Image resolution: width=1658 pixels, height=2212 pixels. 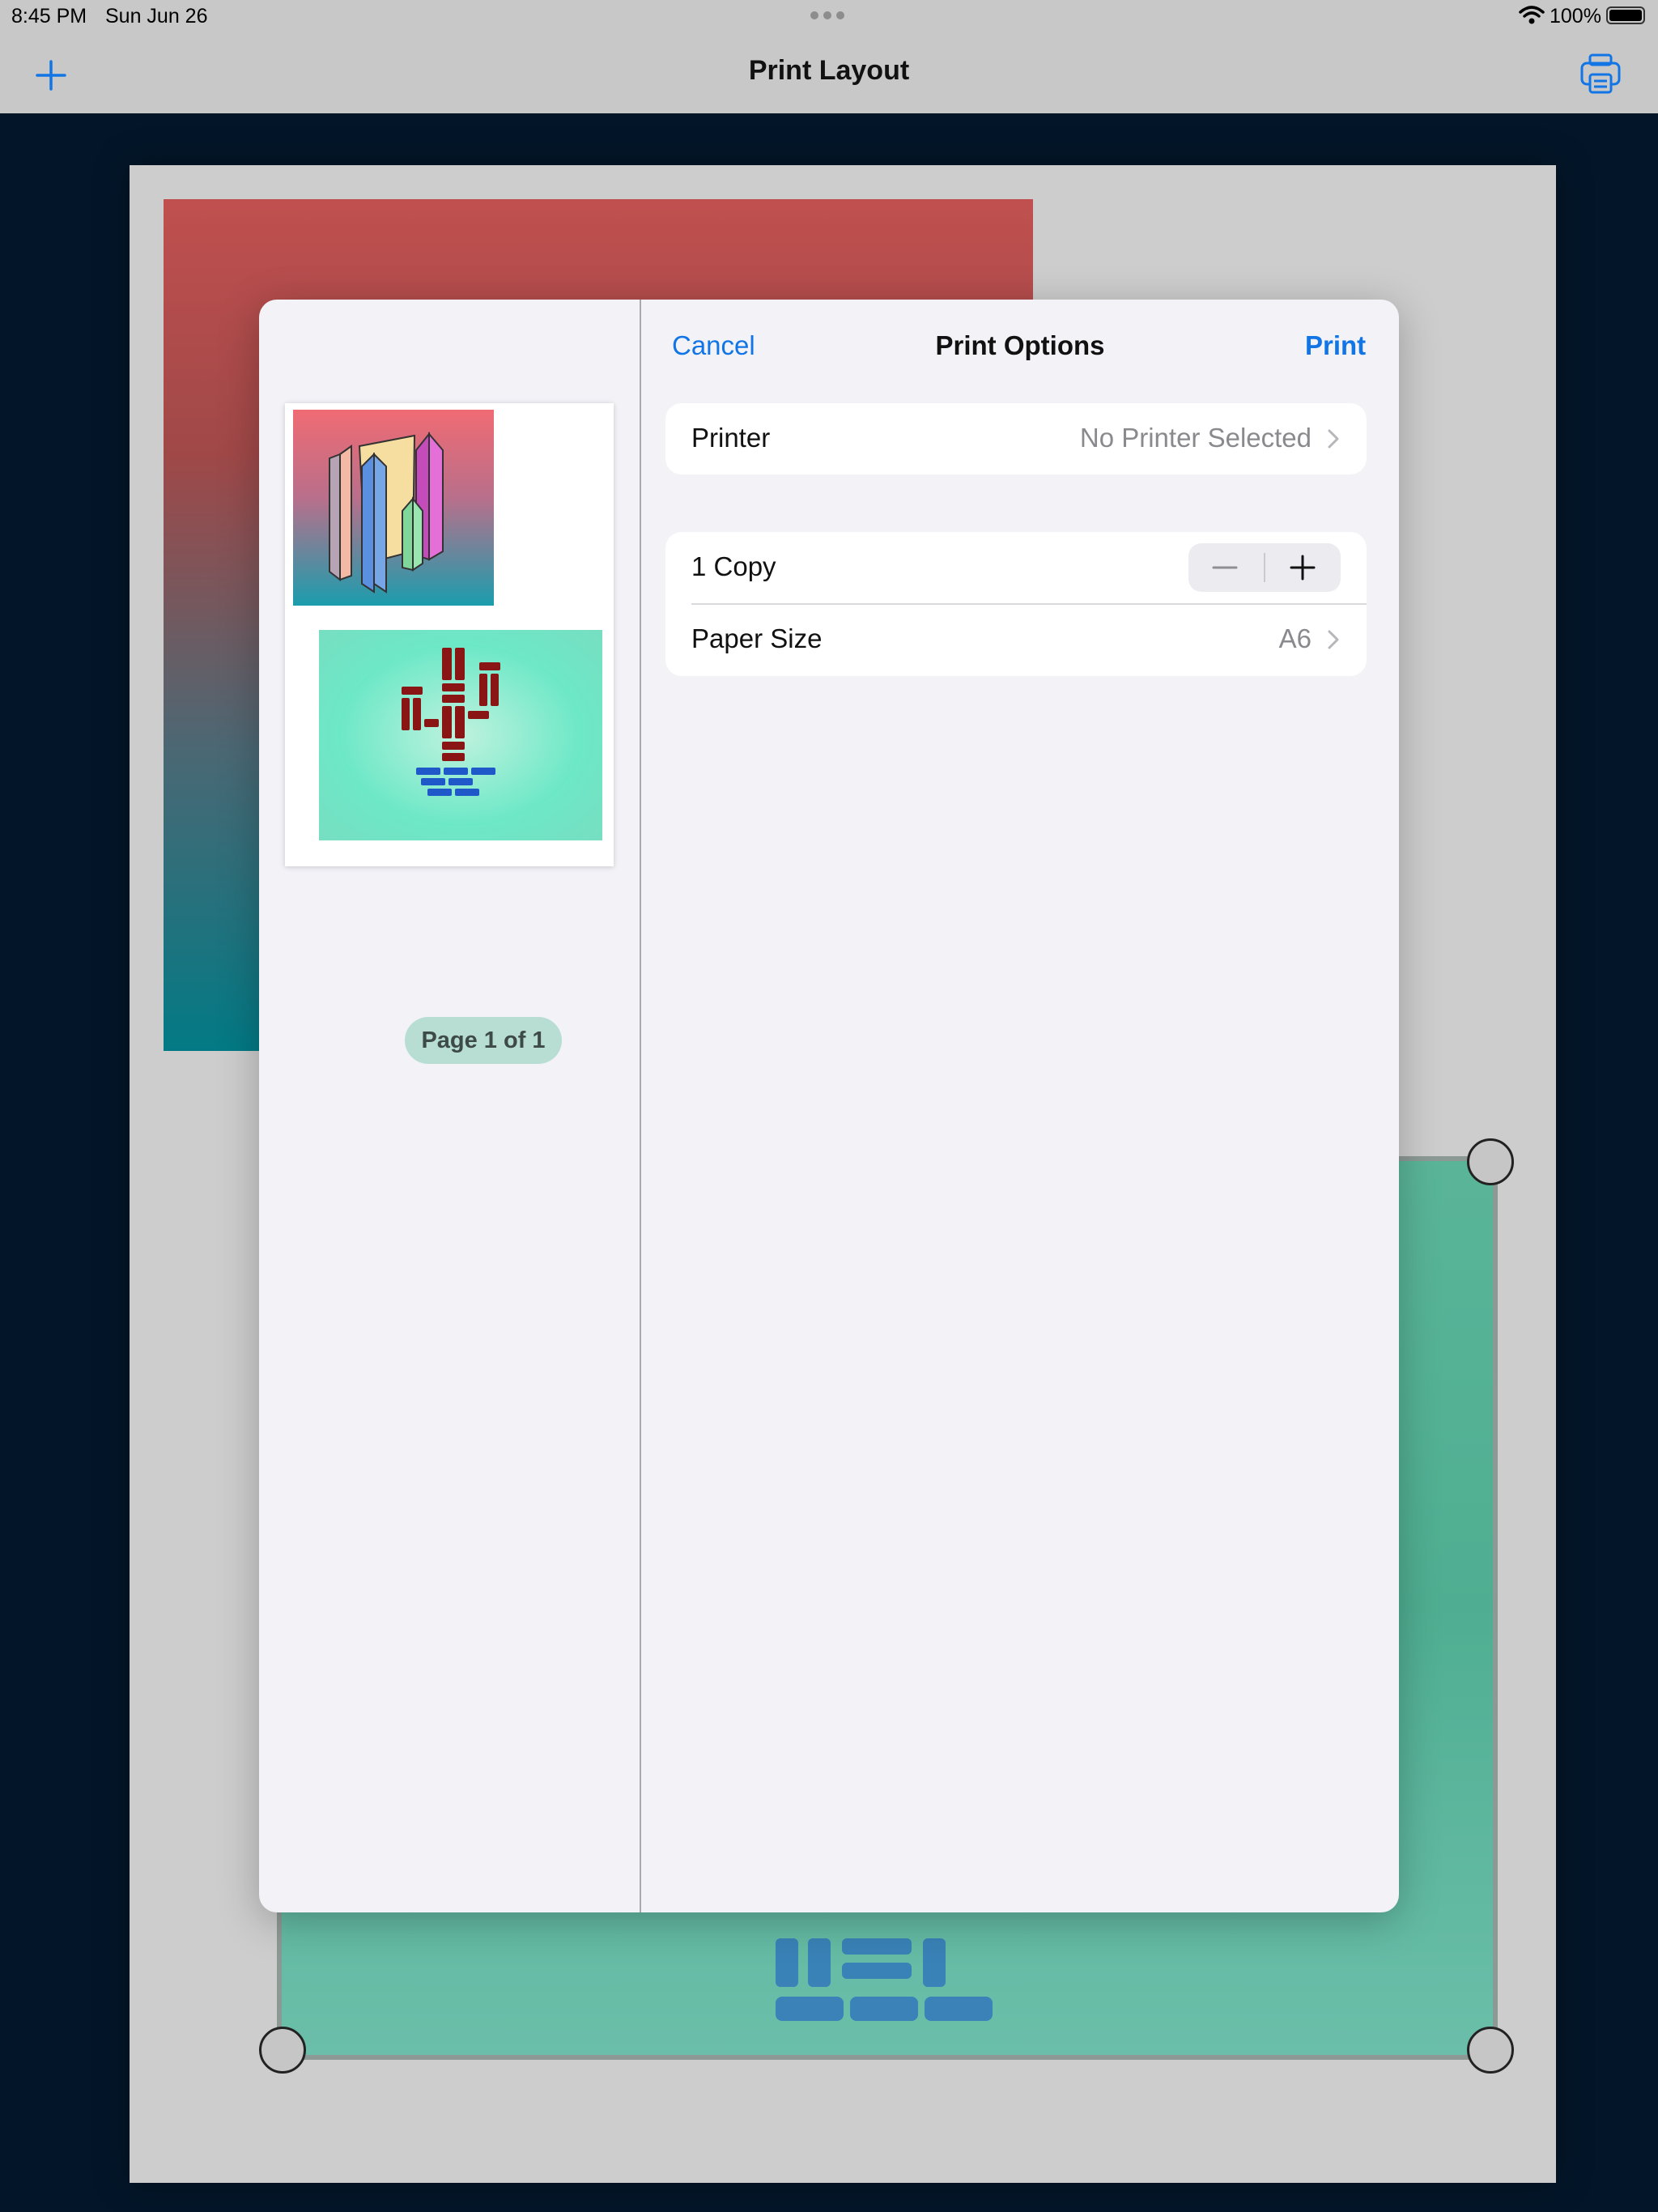 What do you see at coordinates (1195, 438) in the screenshot?
I see `printer-value: No Printer Selected` at bounding box center [1195, 438].